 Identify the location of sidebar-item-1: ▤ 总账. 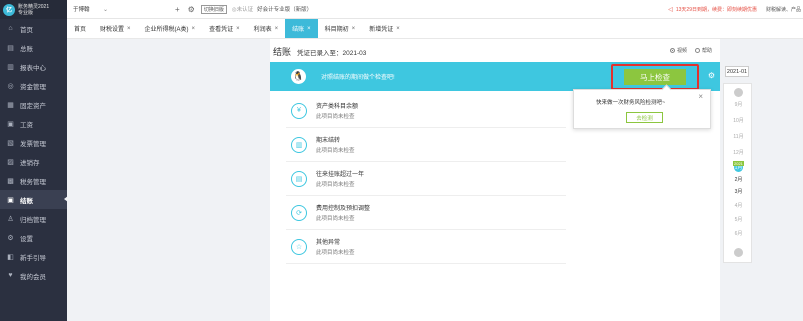
(33, 47).